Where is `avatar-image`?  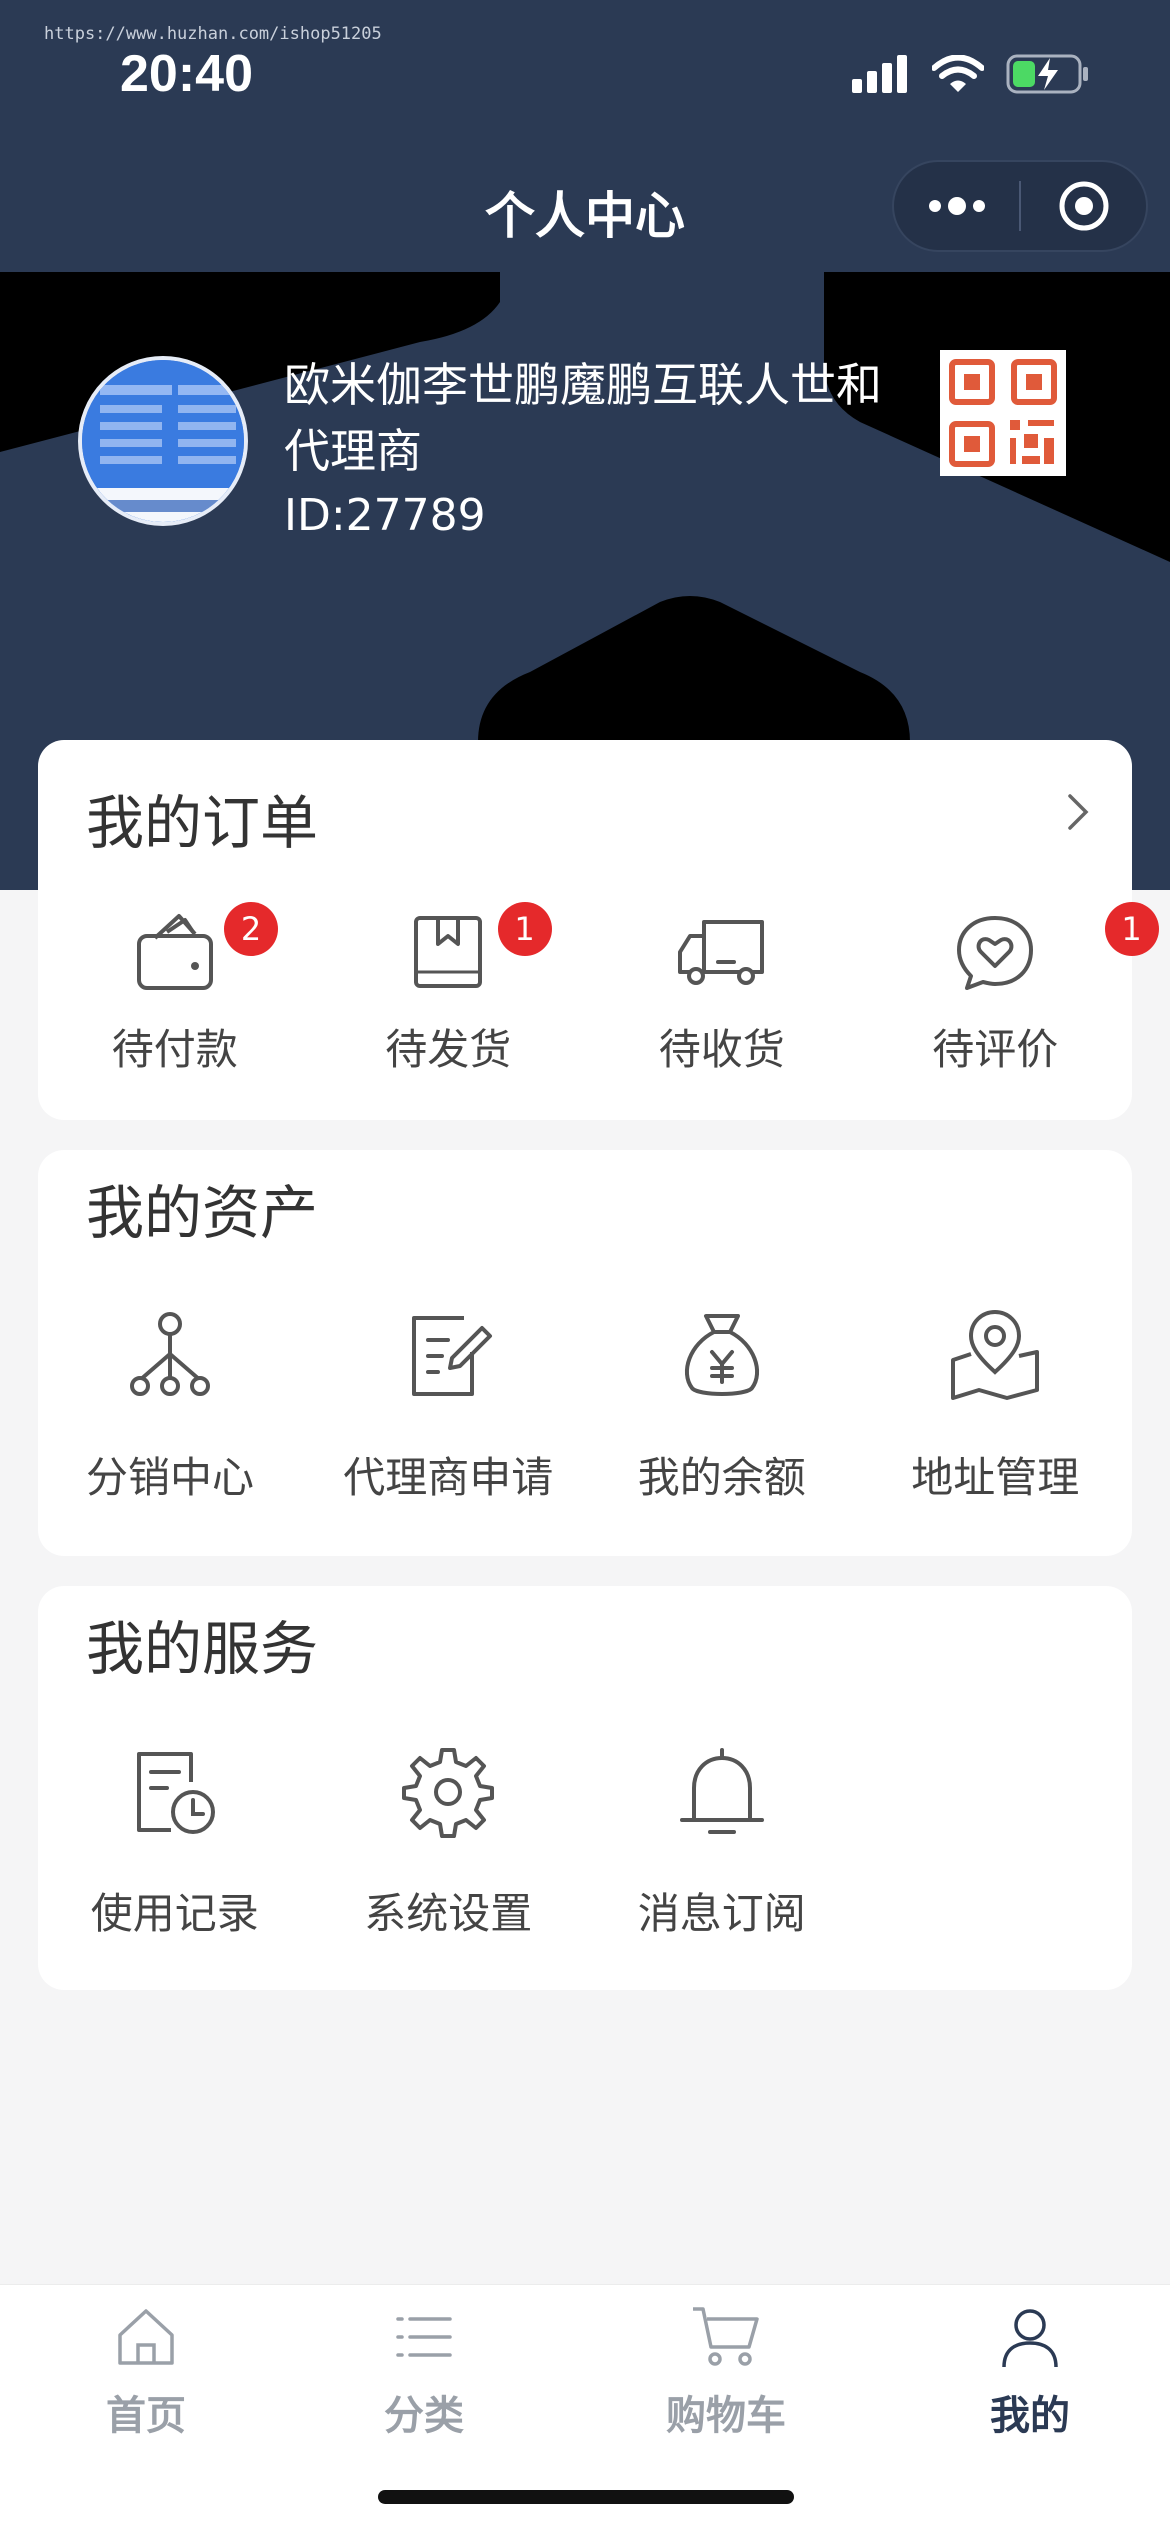 avatar-image is located at coordinates (163, 441).